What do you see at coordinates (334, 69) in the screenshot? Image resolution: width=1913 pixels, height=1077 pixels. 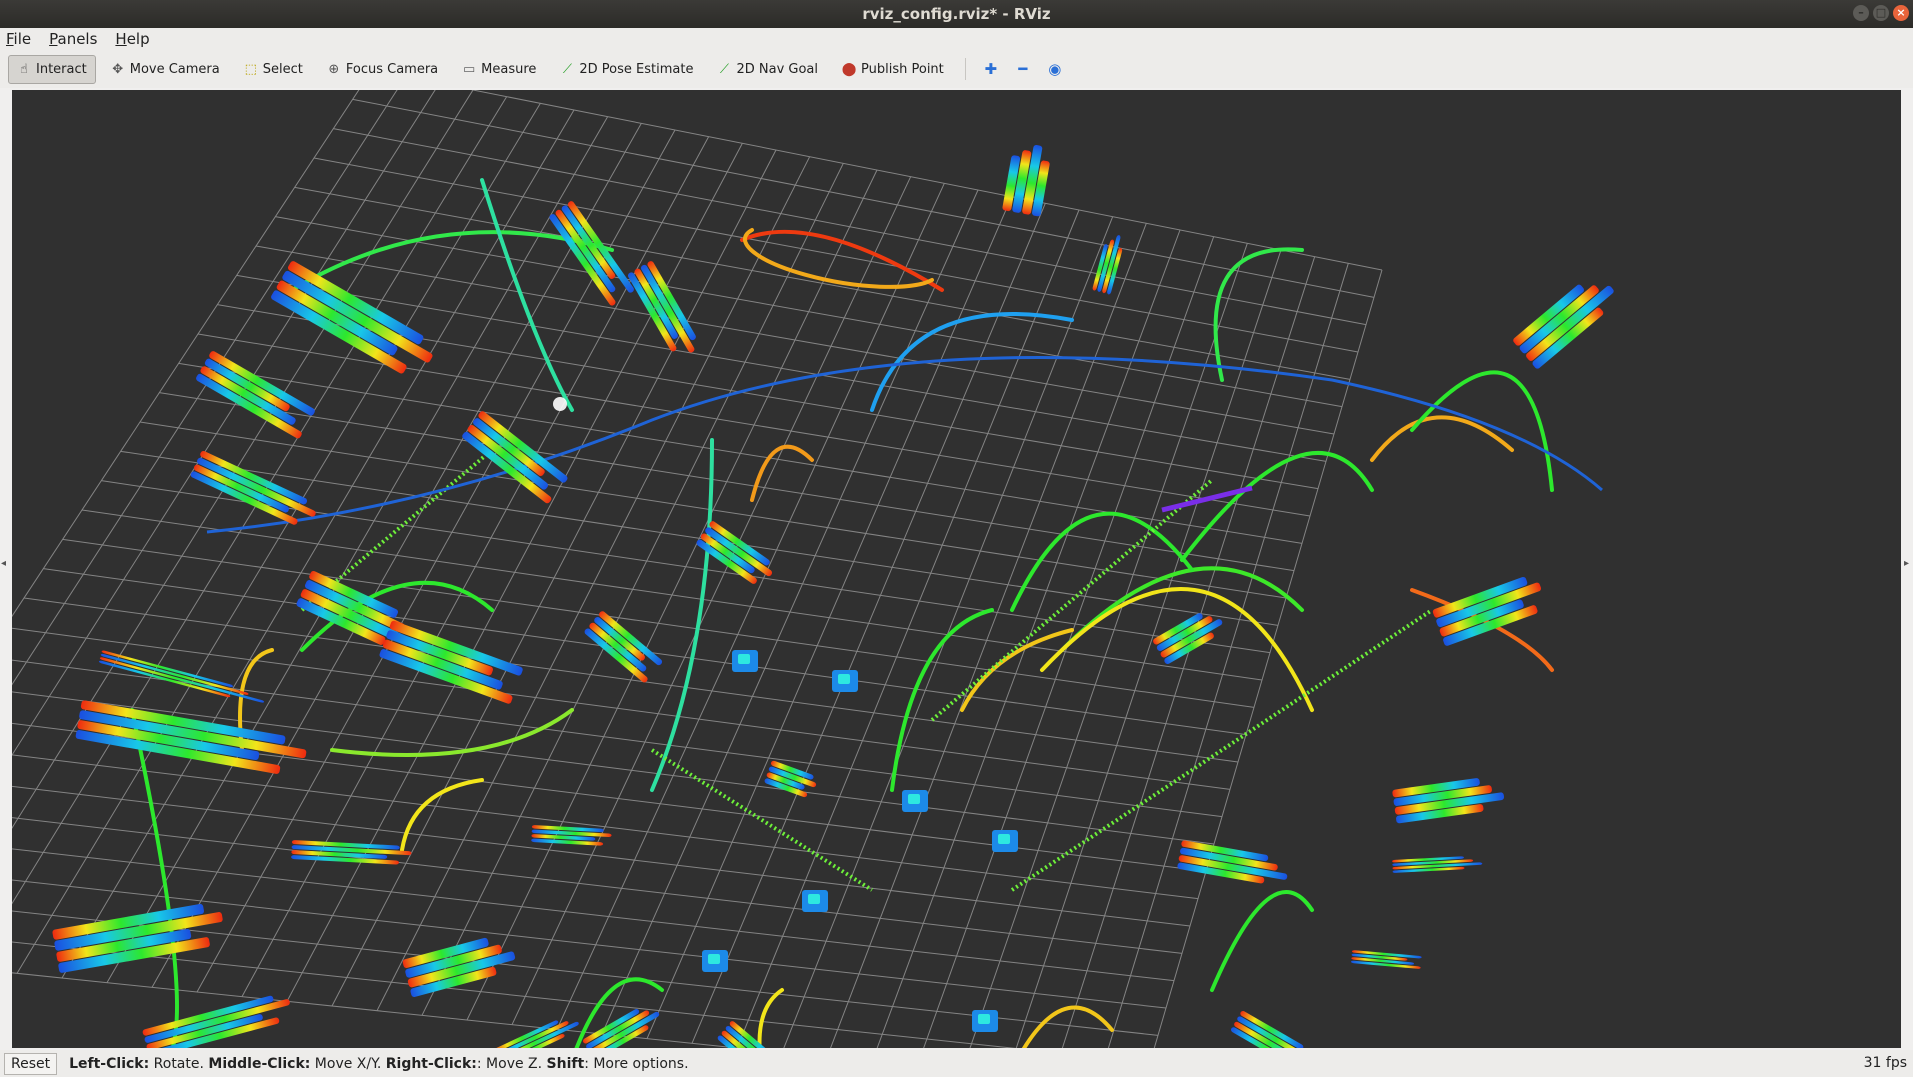 I see `focus-camera-icon: ⊕` at bounding box center [334, 69].